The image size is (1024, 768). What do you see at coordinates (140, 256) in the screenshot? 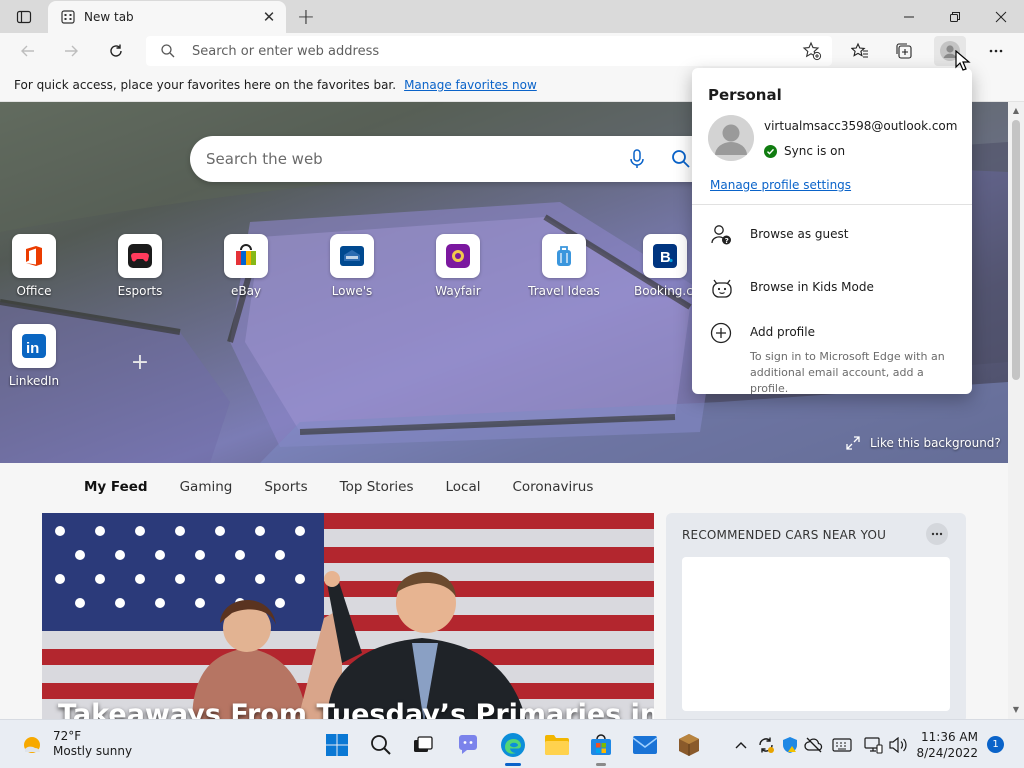
I see `esports-icon` at bounding box center [140, 256].